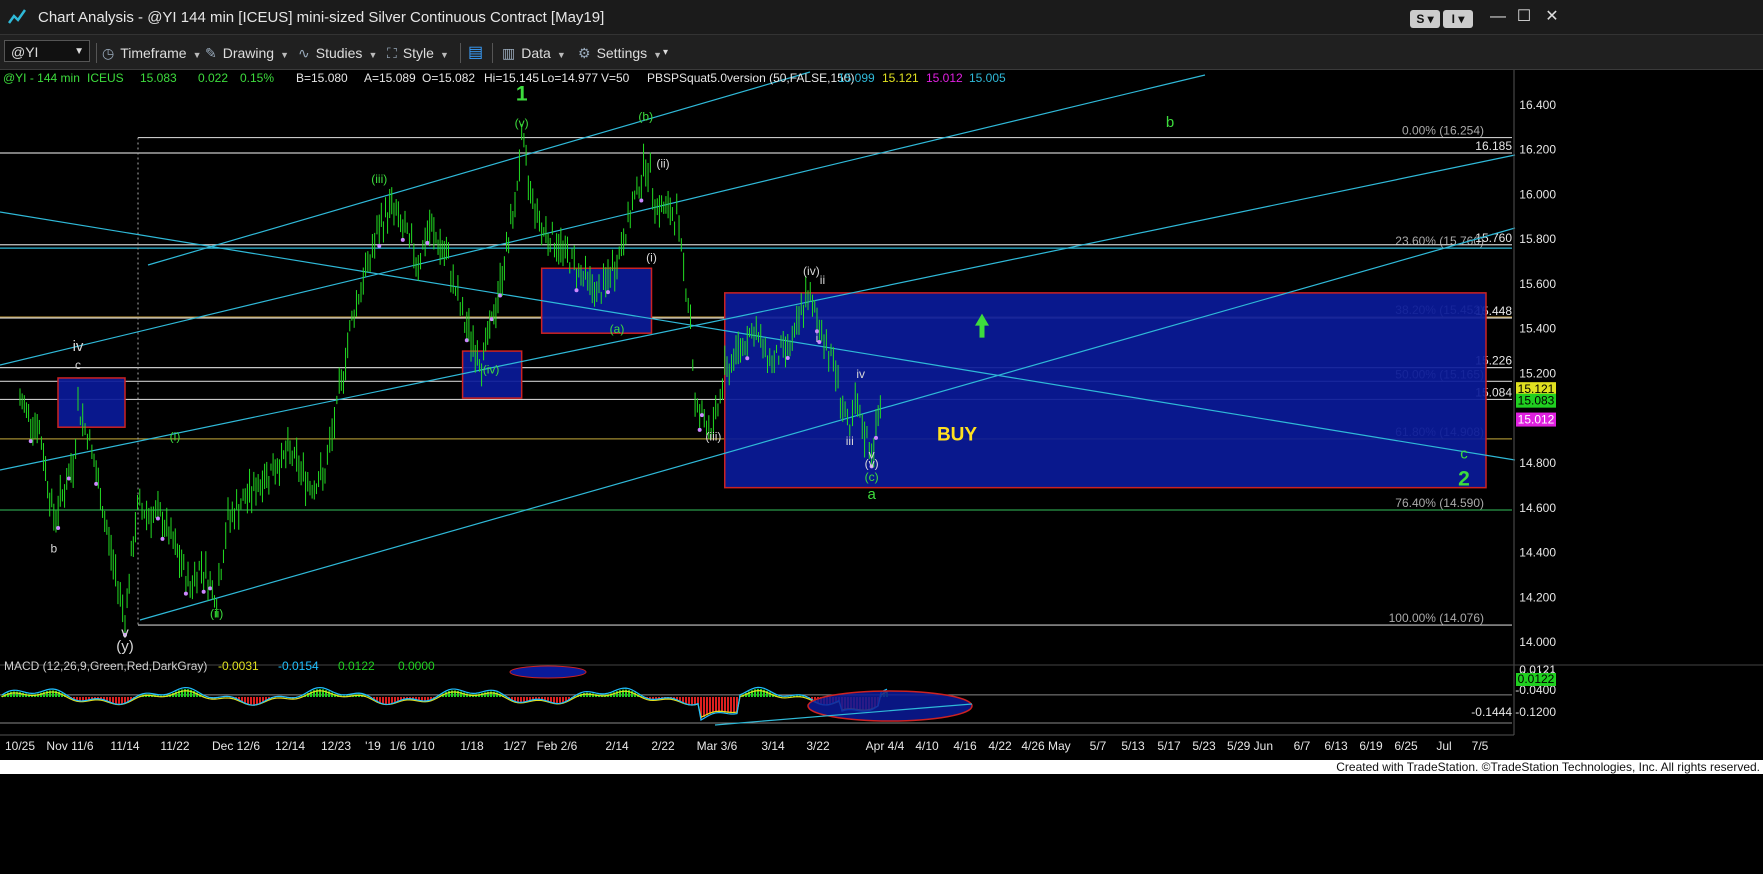 The width and height of the screenshot is (1763, 874). I want to click on symbol-info-field: 15.012, so click(944, 78).